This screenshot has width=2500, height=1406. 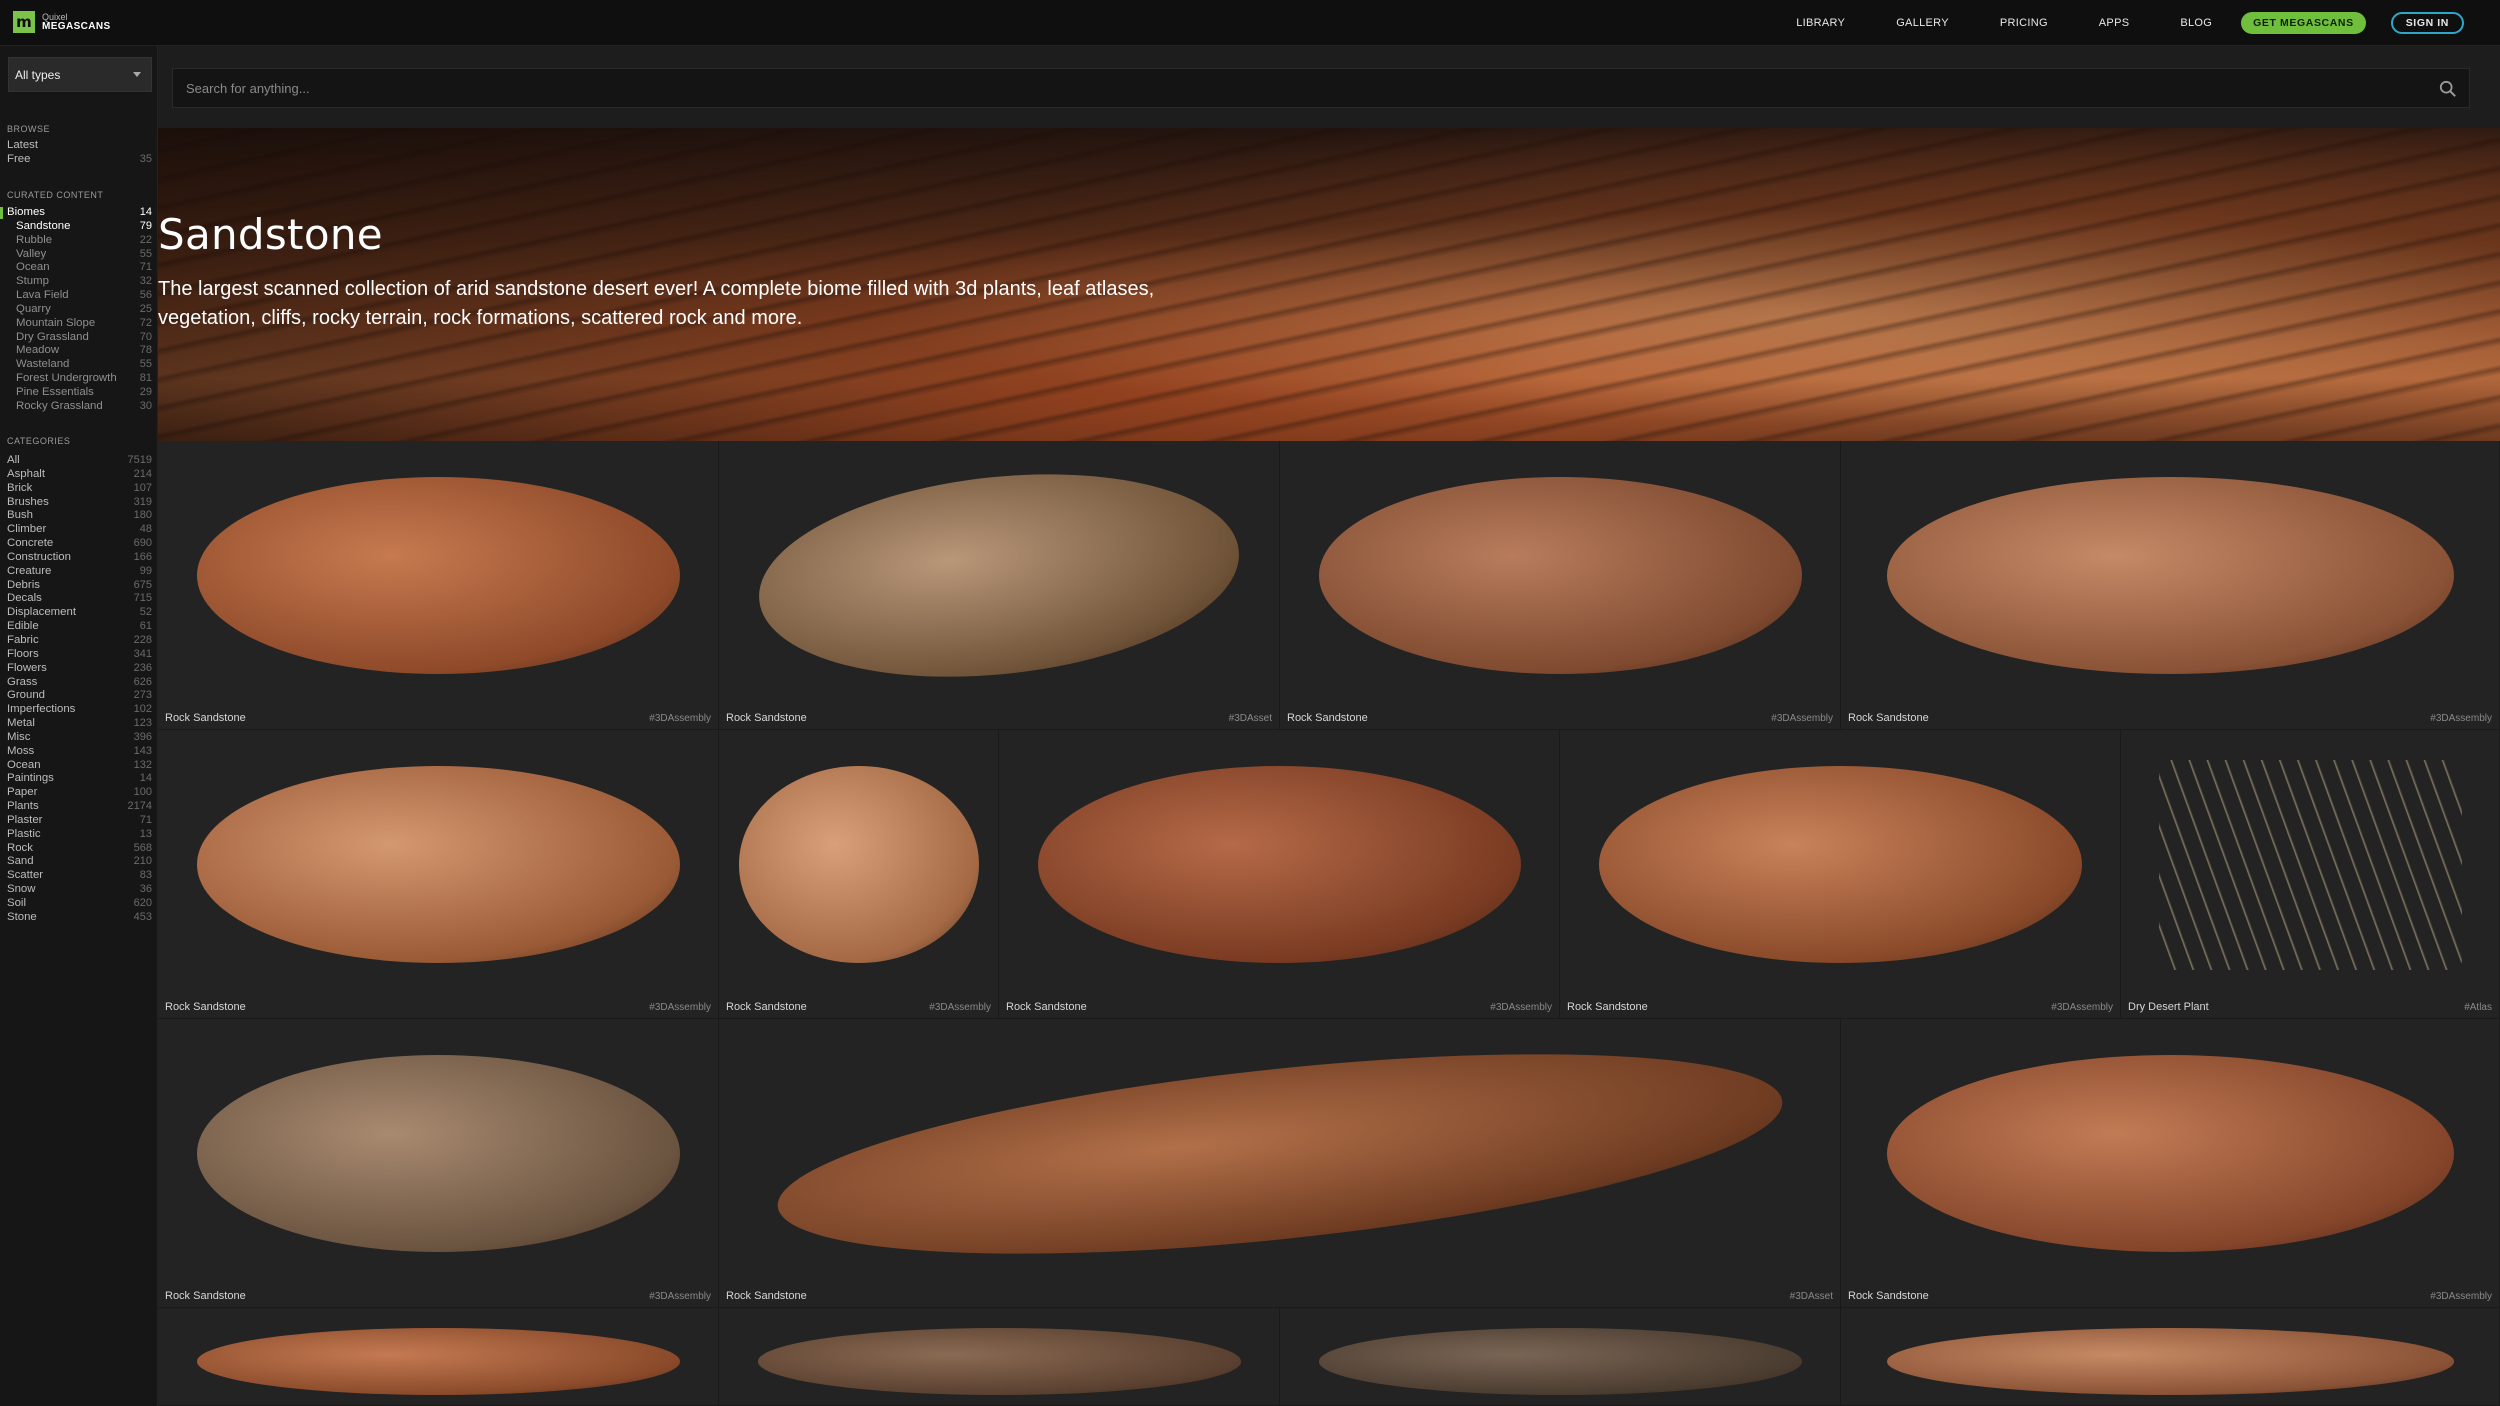 What do you see at coordinates (78, 365) in the screenshot?
I see `curated-item: Wasteland 55` at bounding box center [78, 365].